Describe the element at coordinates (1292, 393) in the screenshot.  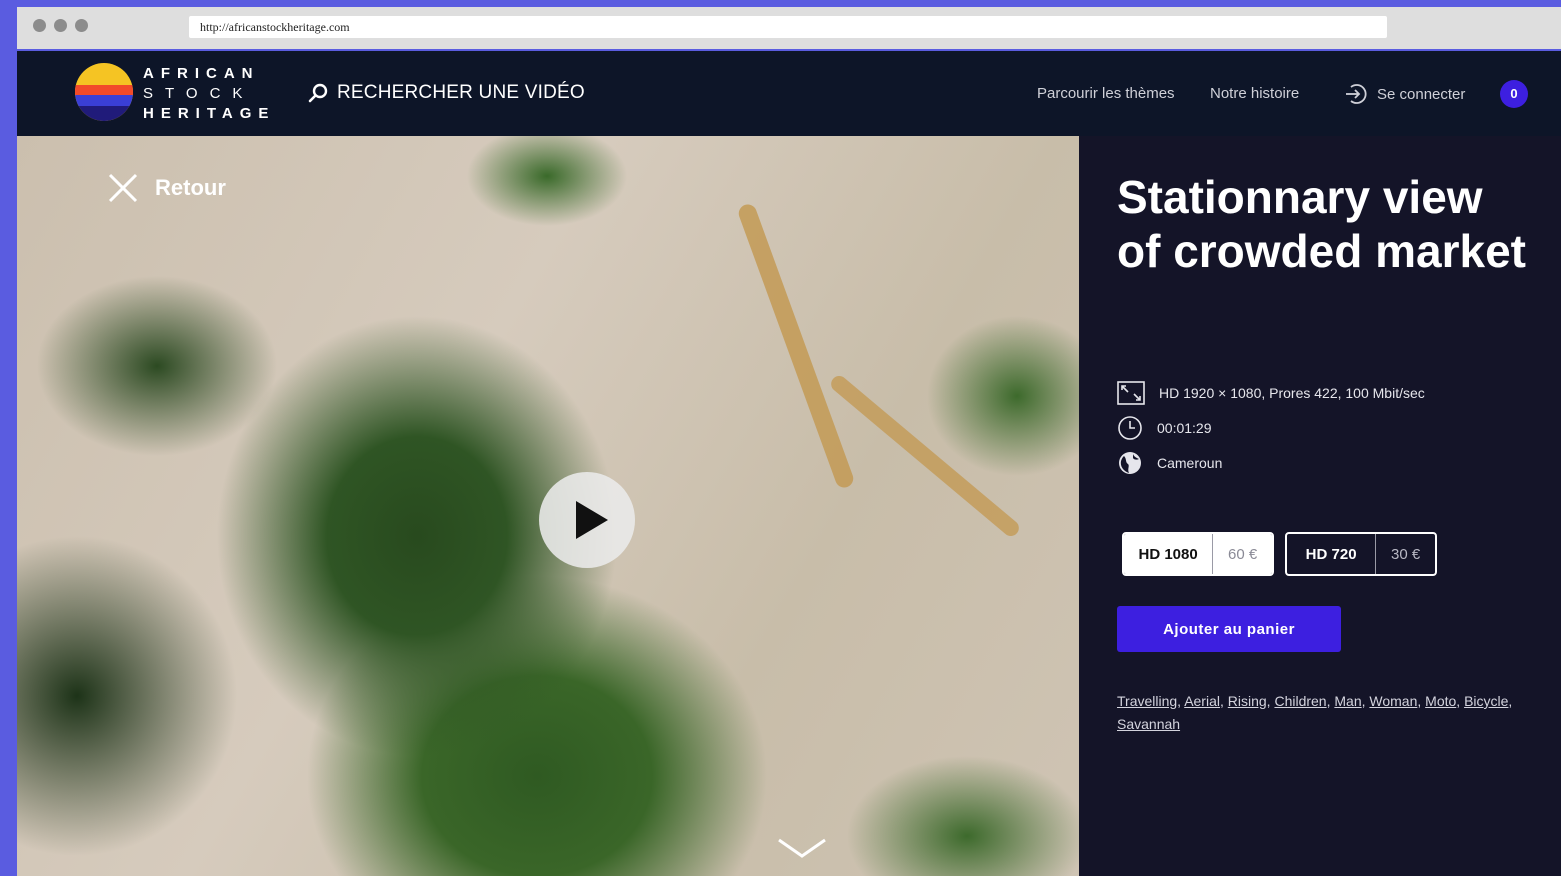
I see `format-text: HD 1920 × 1080, Prores 422, 100 Mbit/sec` at that location.